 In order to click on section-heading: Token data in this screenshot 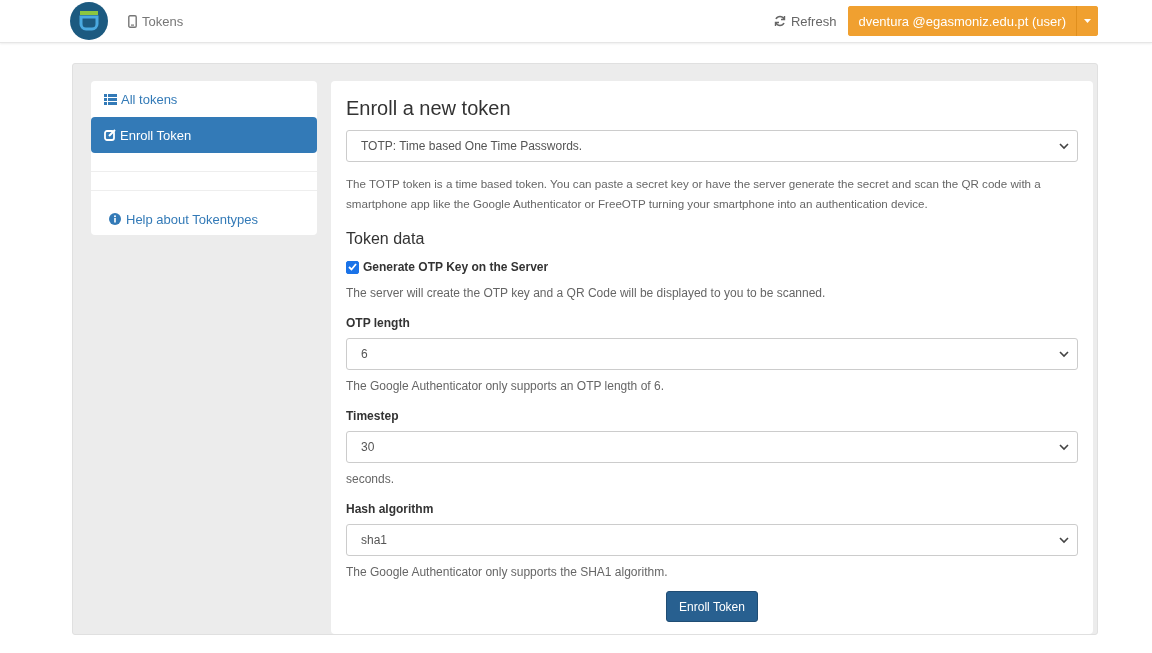, I will do `click(386, 239)`.